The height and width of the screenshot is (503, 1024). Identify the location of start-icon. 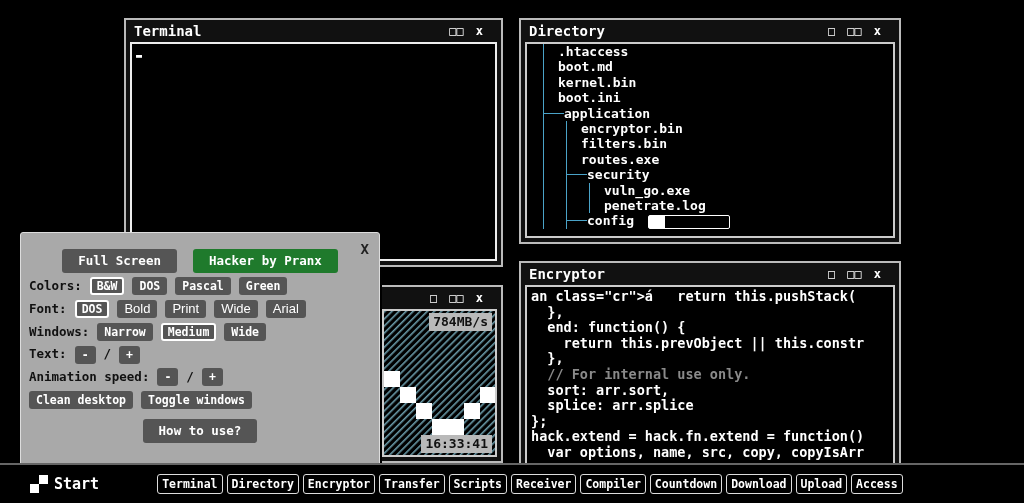
(39, 484).